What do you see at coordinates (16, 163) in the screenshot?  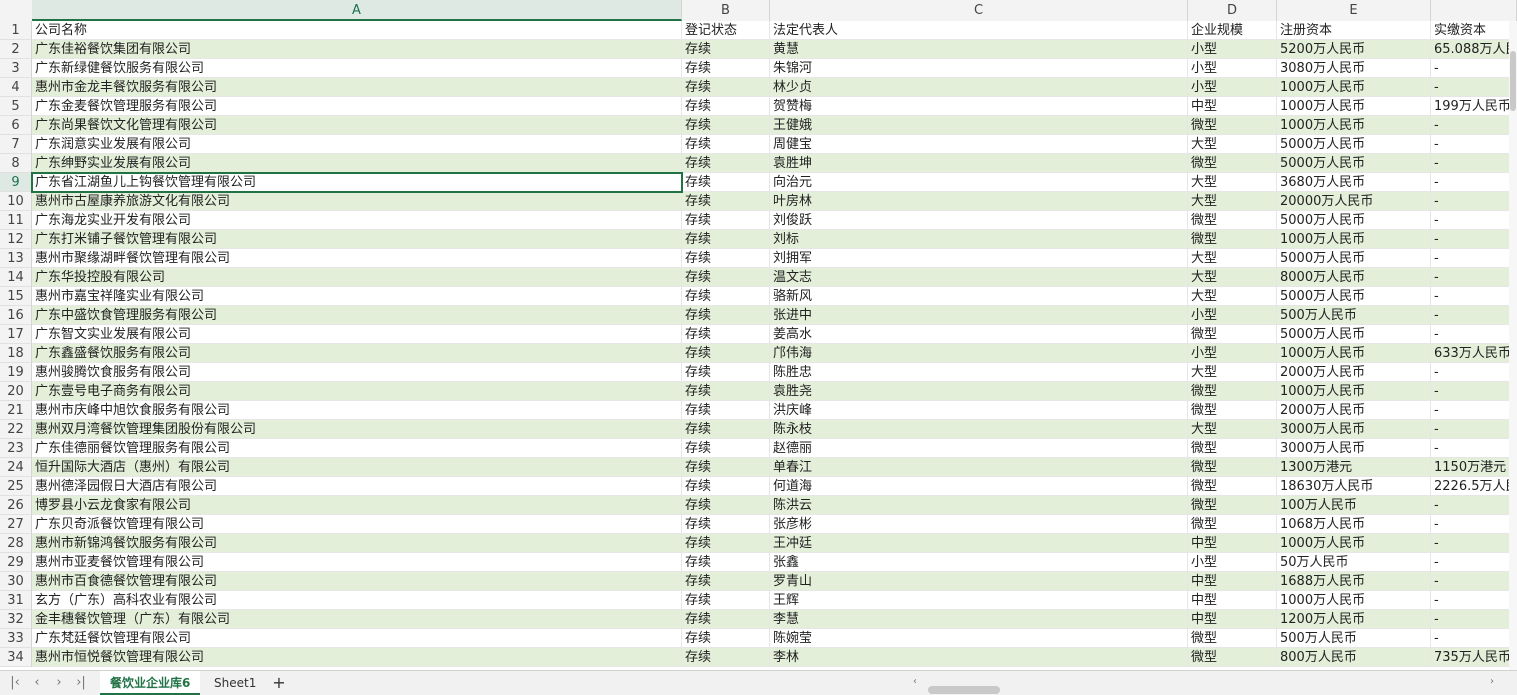 I see `row-number: 8` at bounding box center [16, 163].